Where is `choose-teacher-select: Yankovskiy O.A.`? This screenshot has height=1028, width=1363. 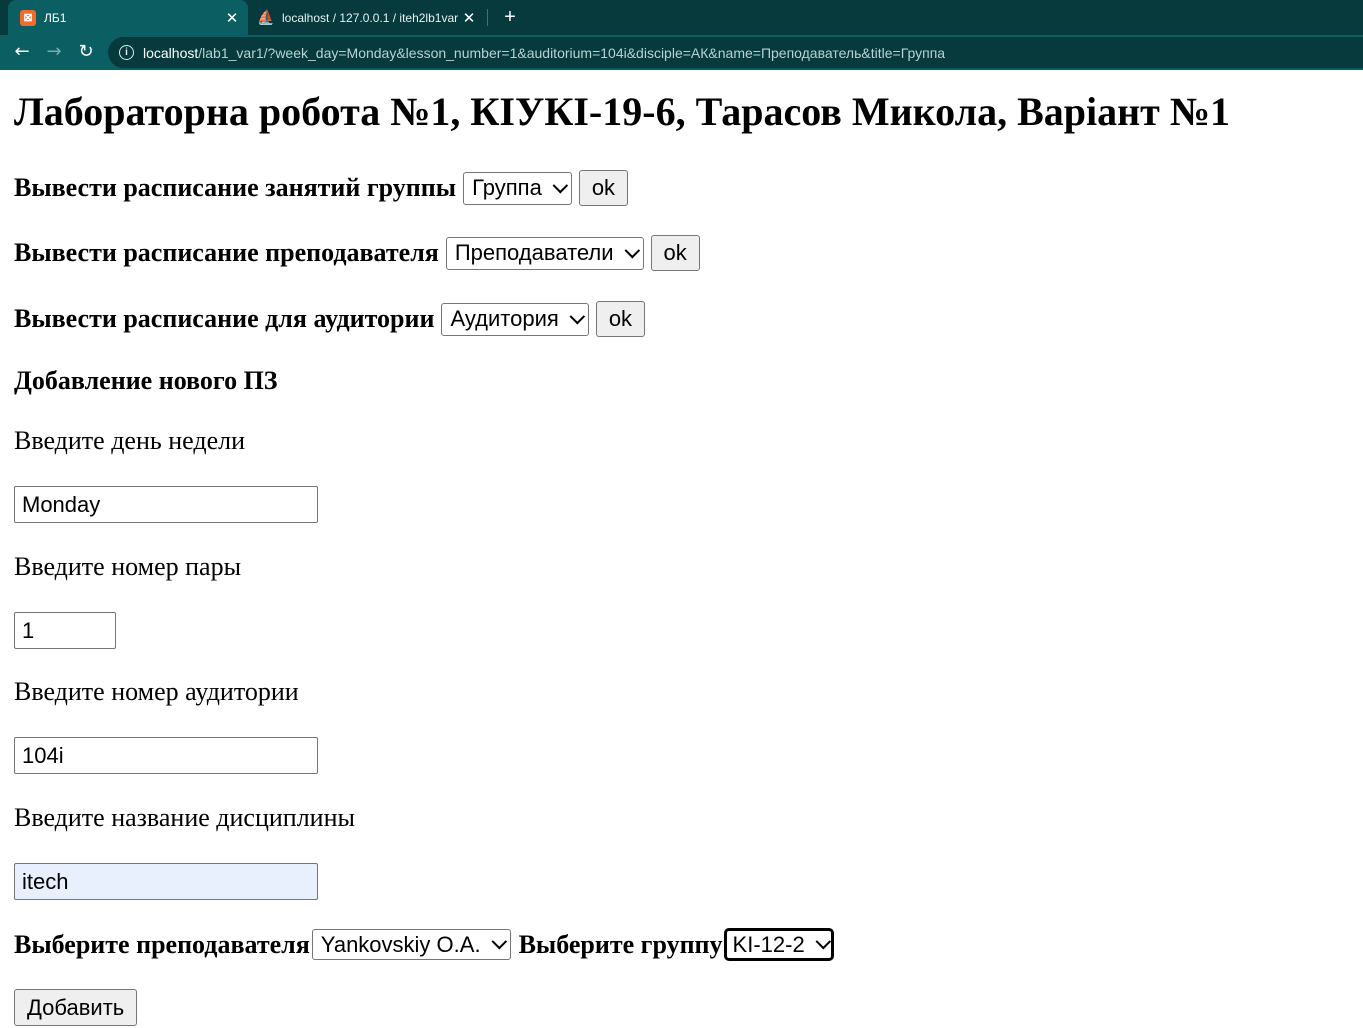
choose-teacher-select: Yankovskiy O.A. is located at coordinates (411, 944).